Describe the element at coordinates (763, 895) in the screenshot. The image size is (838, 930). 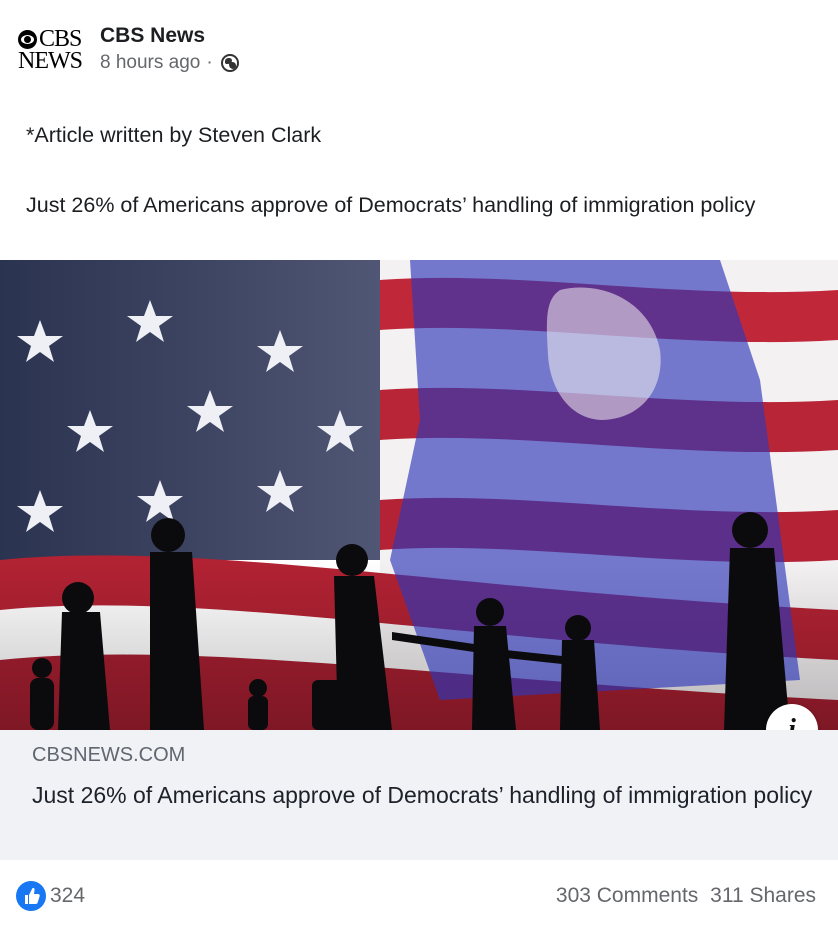
I see `shares-count: 311 Shares` at that location.